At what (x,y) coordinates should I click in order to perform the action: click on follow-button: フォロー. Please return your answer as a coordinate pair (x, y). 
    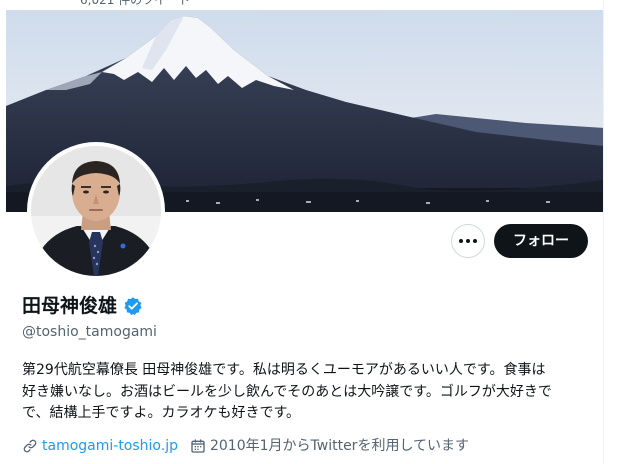
    Looking at the image, I should click on (541, 241).